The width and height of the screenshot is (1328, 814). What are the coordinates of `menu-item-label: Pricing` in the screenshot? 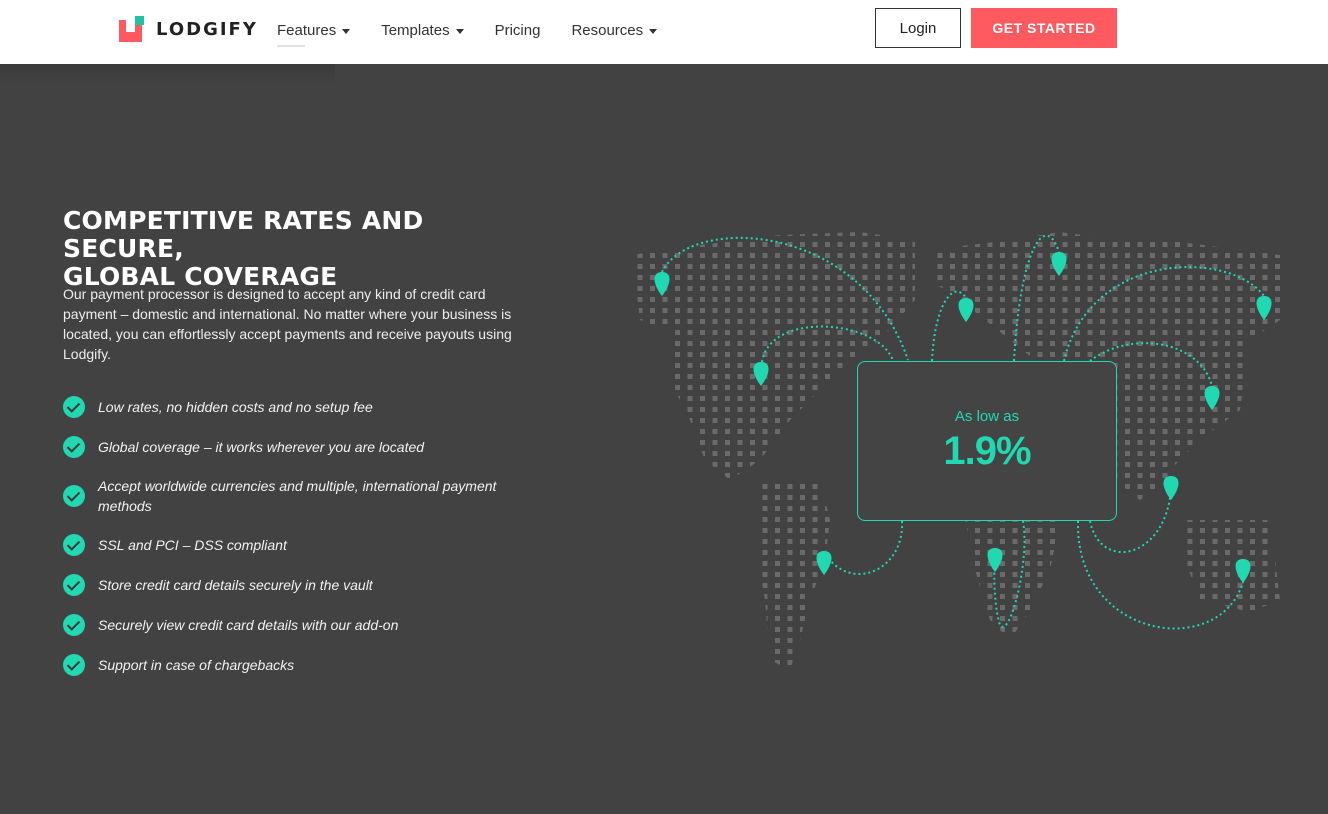 It's located at (517, 30).